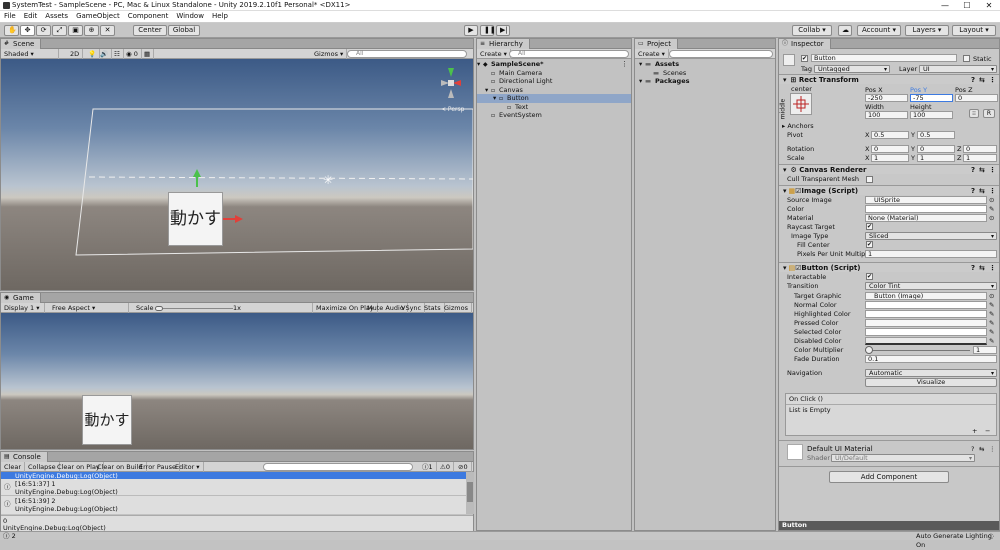  What do you see at coordinates (931, 286) in the screenshot?
I see `transition-dropdown: Color Tint` at bounding box center [931, 286].